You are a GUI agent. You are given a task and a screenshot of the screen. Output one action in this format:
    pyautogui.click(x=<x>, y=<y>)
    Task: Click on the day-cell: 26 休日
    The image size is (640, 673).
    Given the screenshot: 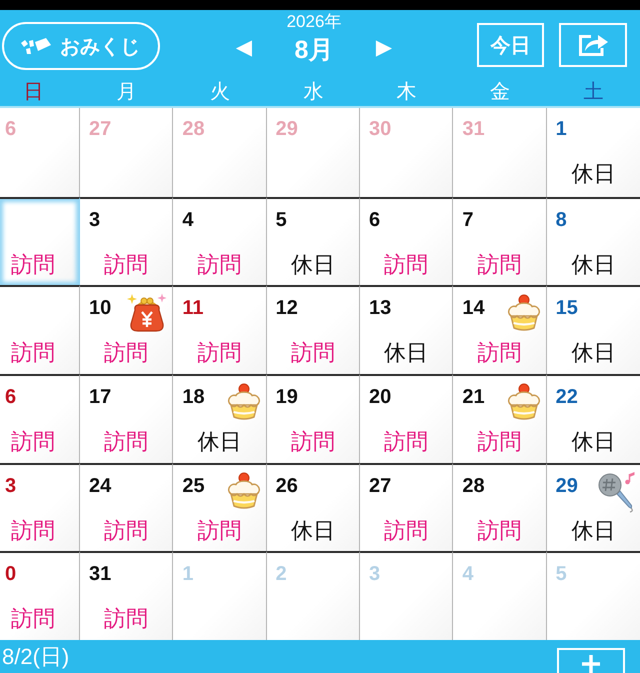 What is the action you would take?
    pyautogui.click(x=313, y=507)
    